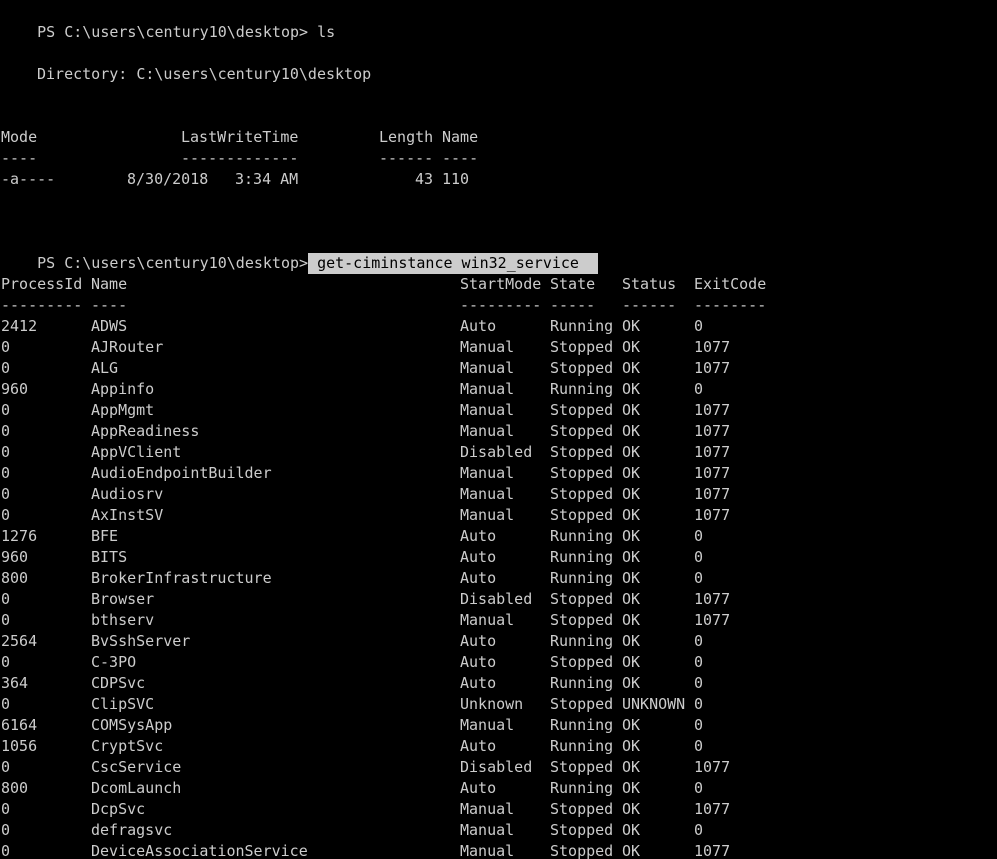 This screenshot has width=997, height=859. What do you see at coordinates (114, 662) in the screenshot?
I see `name-cell: C-3PO` at bounding box center [114, 662].